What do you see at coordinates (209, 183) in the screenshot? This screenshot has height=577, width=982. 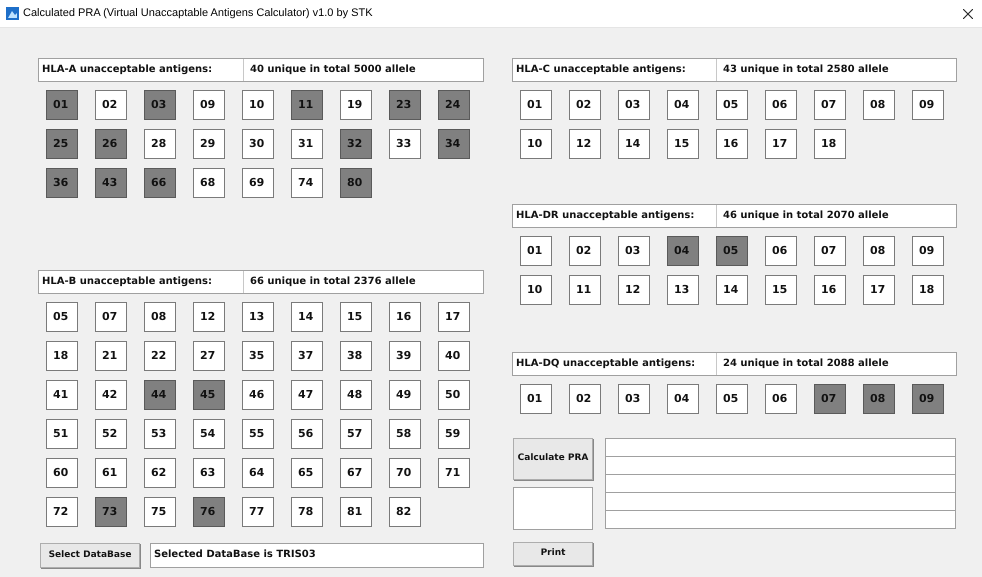 I see `antigen-toggle: 68` at bounding box center [209, 183].